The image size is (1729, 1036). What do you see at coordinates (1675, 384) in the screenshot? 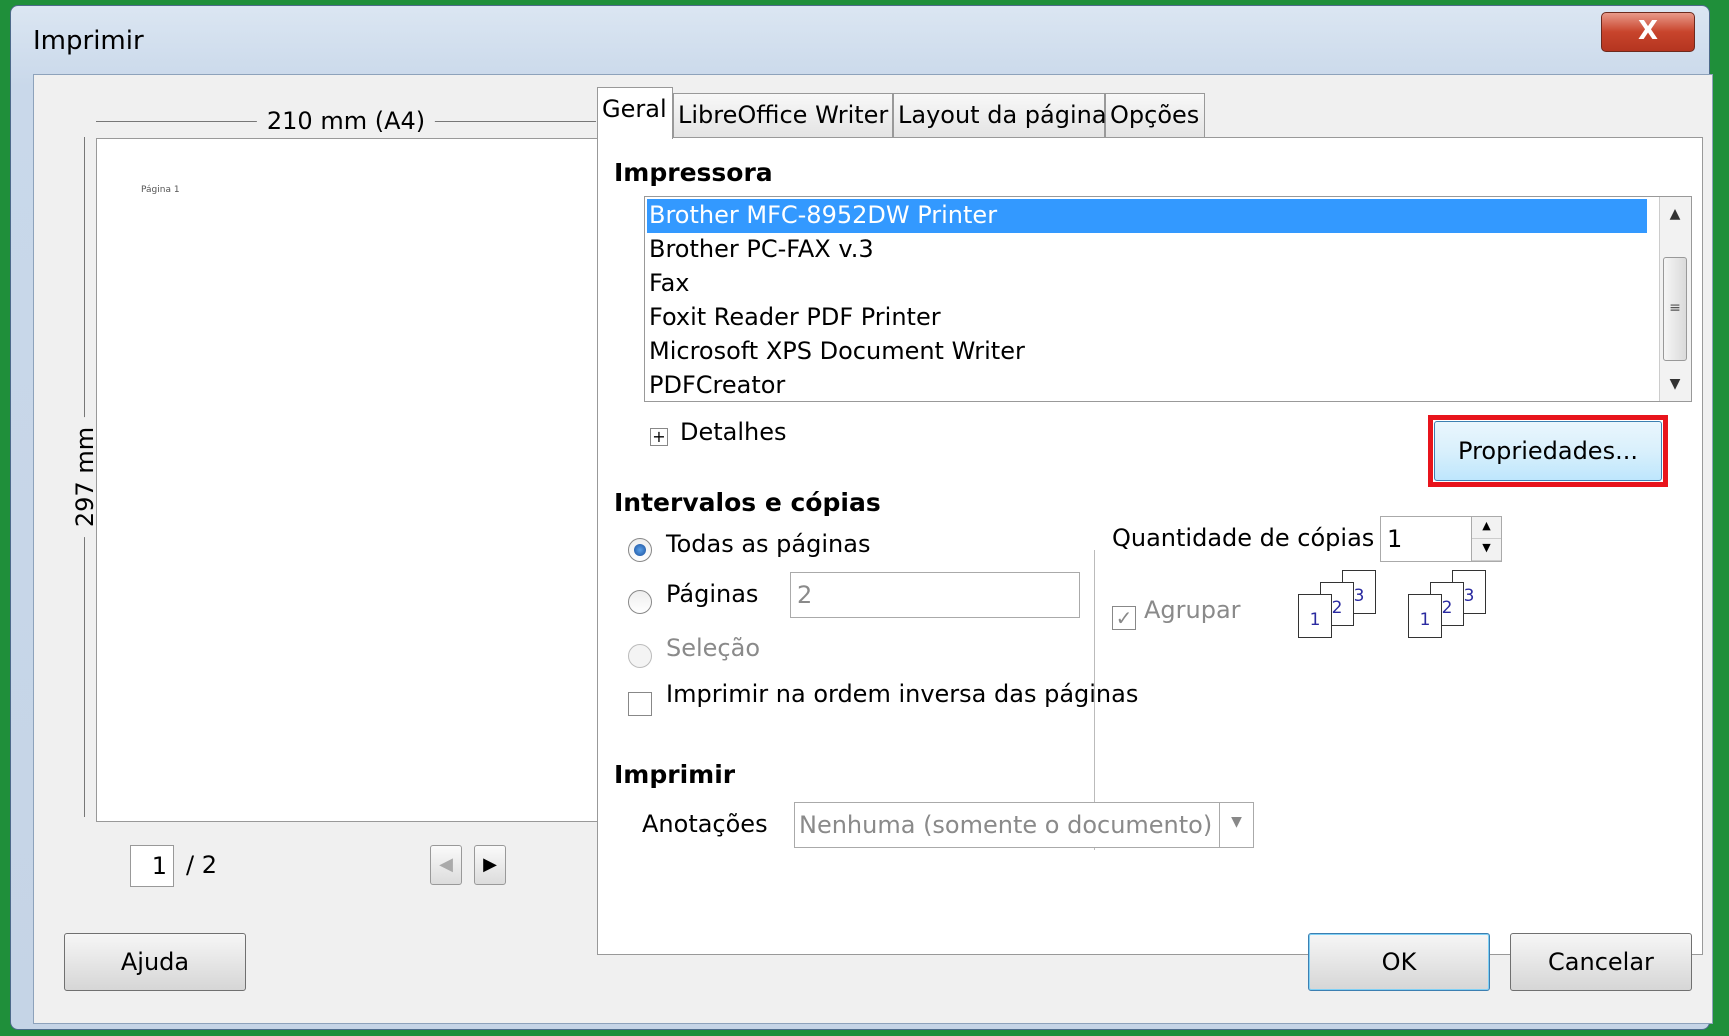
I see `scroll-down-arrow-icon: ▼` at bounding box center [1675, 384].